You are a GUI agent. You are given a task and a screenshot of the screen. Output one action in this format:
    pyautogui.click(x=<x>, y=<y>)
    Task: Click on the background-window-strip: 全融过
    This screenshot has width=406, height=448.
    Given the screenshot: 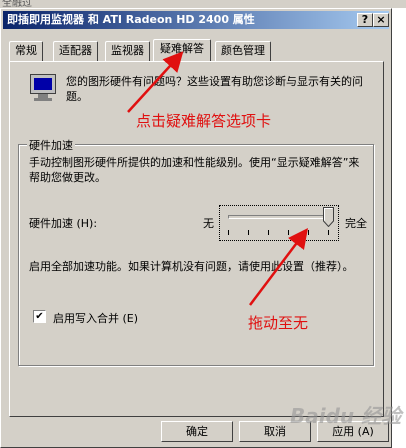 What is the action you would take?
    pyautogui.click(x=203, y=4)
    